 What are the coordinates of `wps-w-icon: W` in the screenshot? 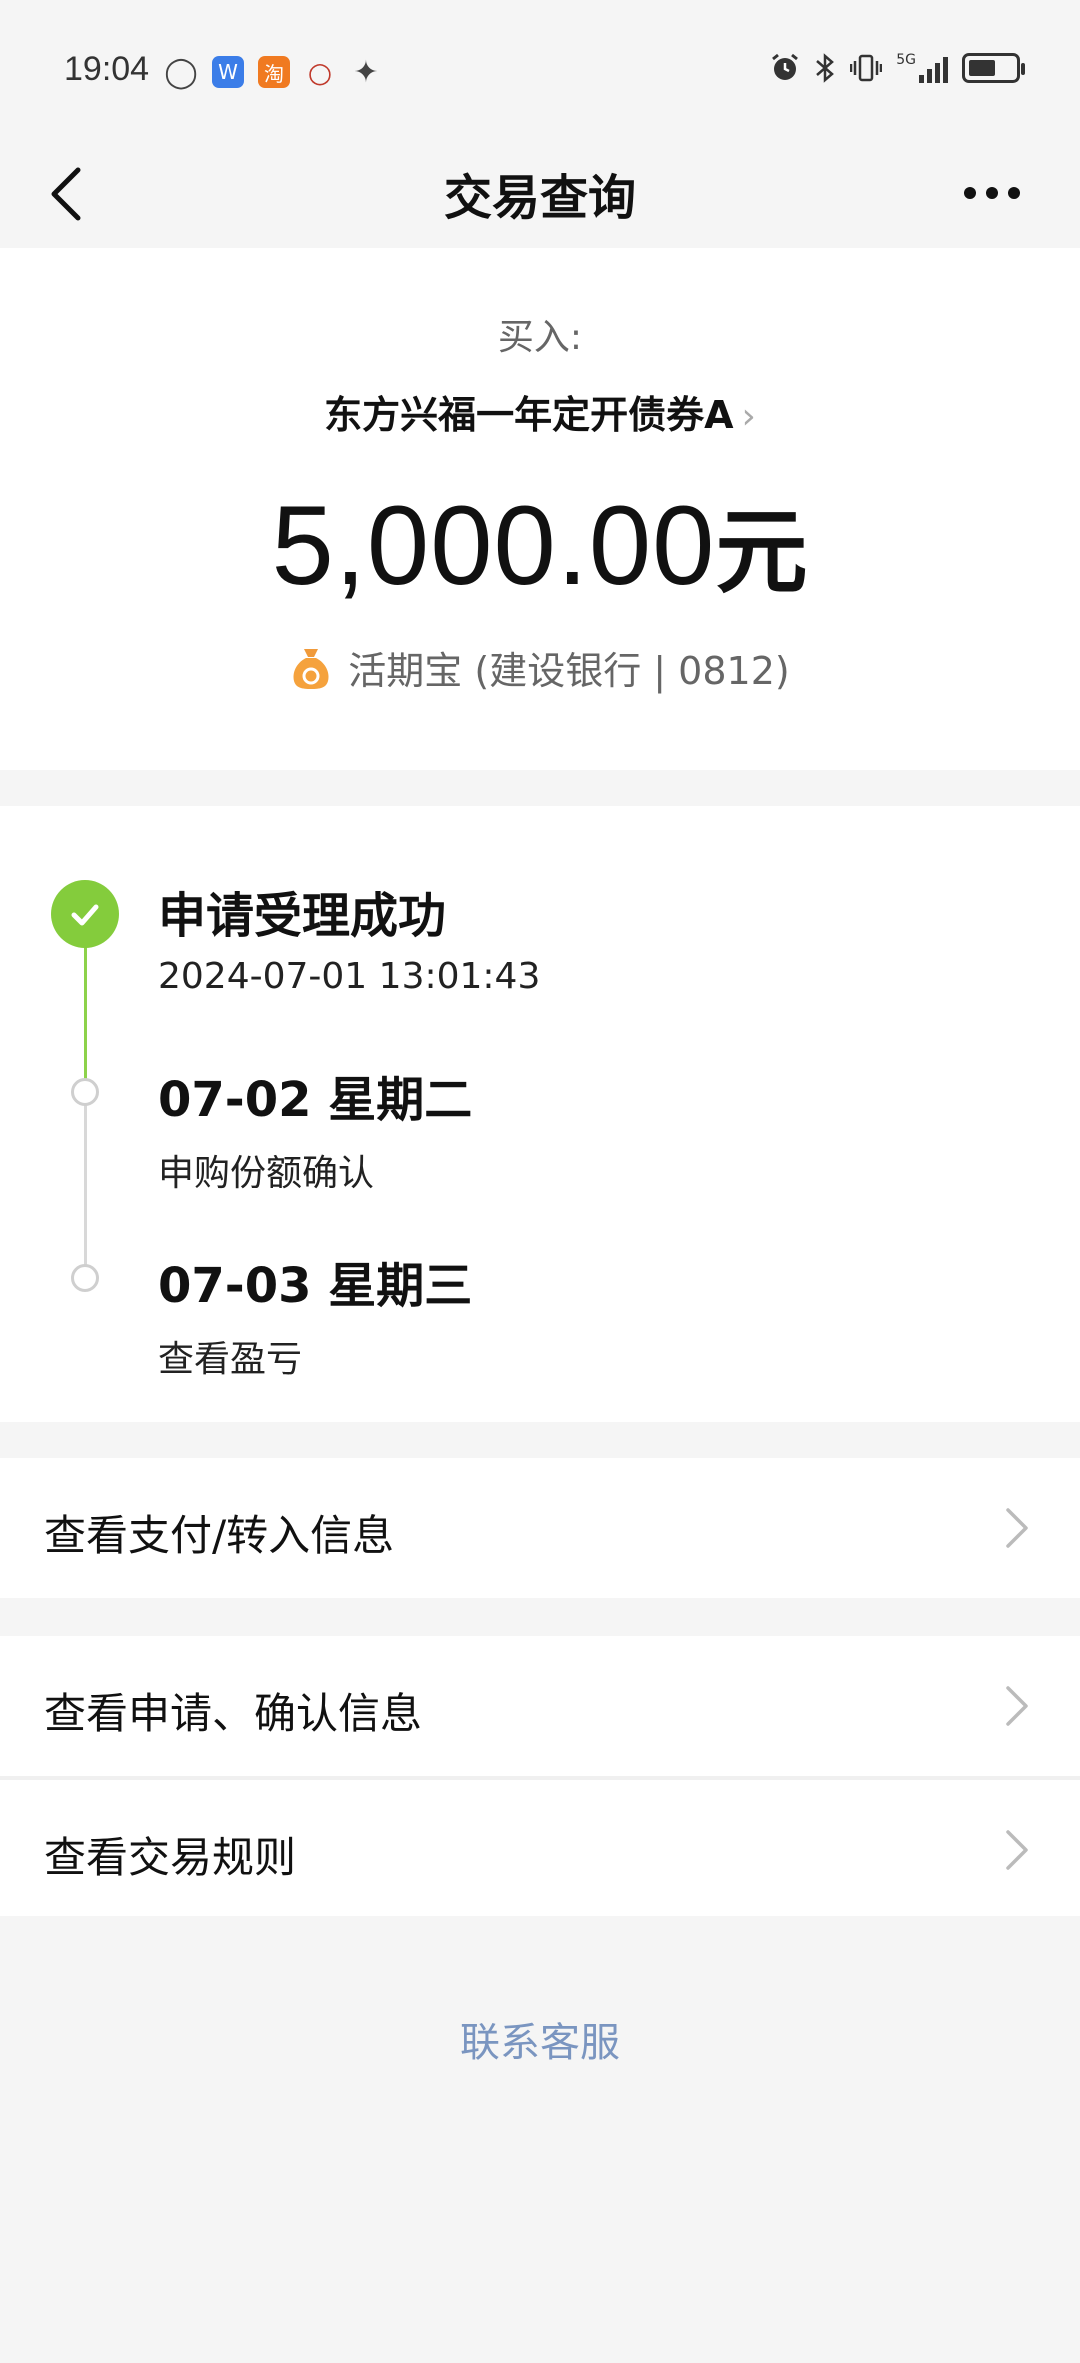 It's located at (228, 72).